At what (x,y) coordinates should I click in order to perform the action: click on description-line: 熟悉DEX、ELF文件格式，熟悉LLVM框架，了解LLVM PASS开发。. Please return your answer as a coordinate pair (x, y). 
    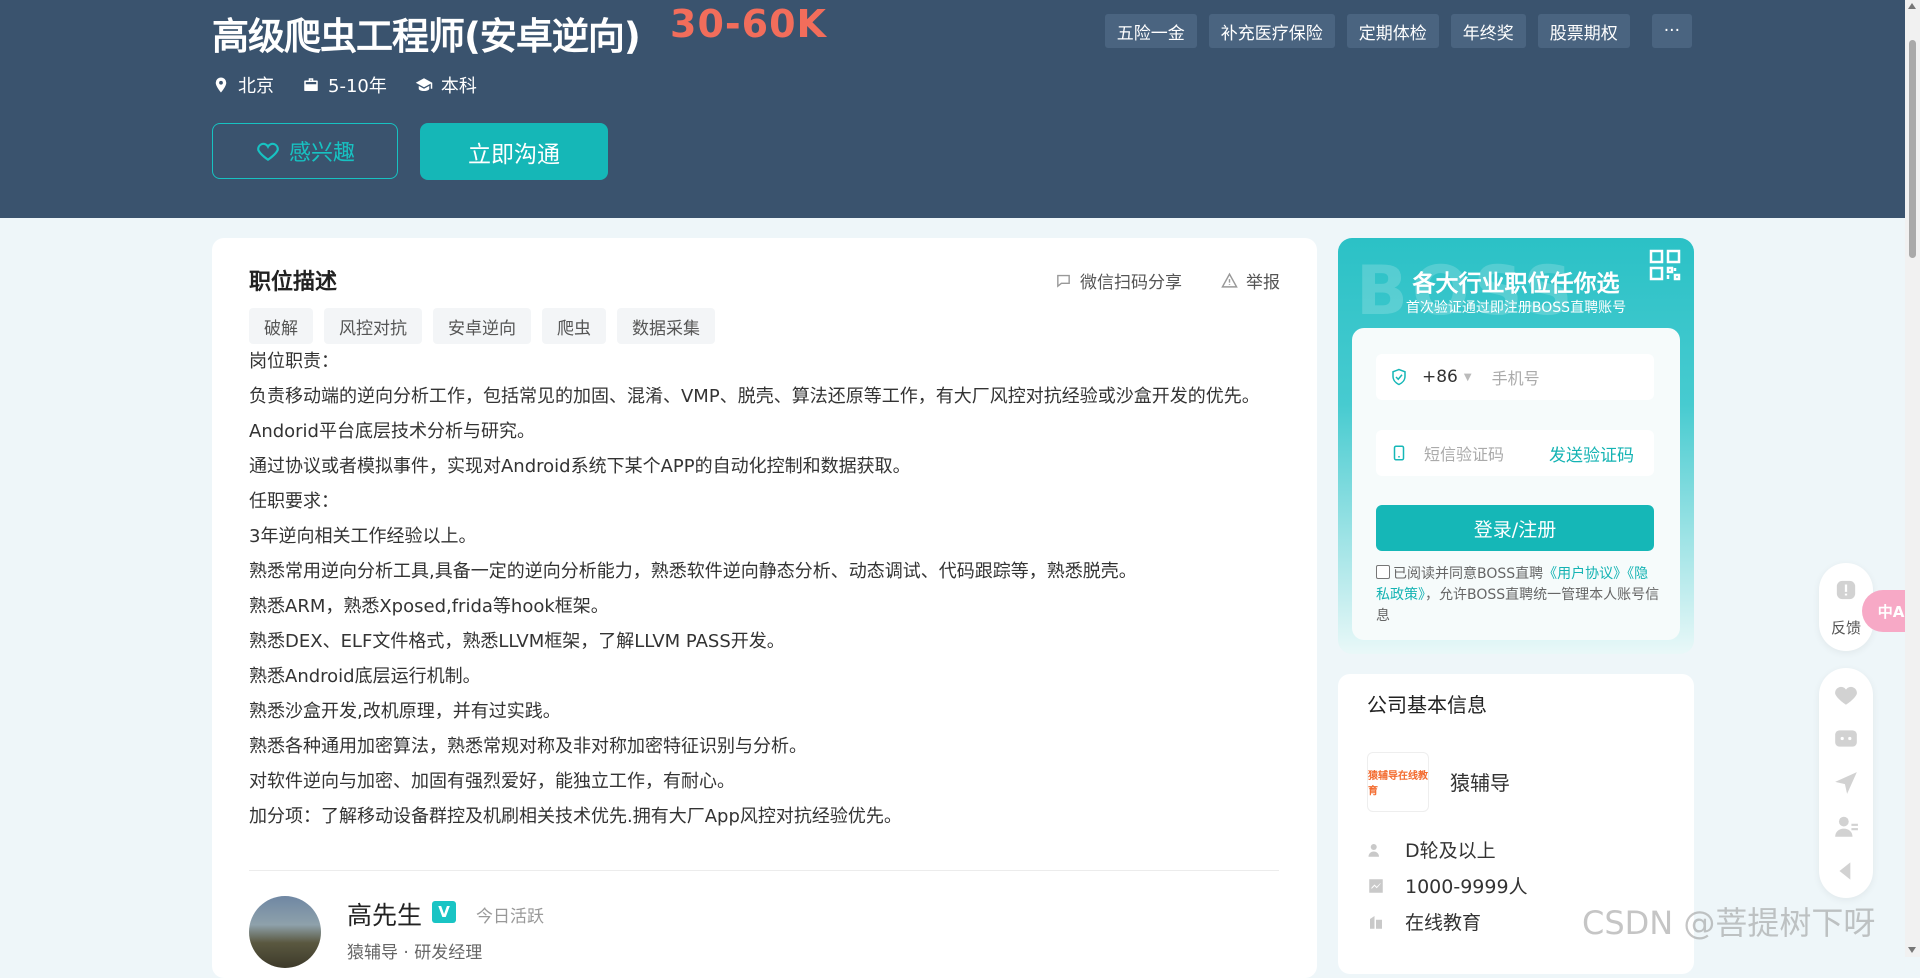
    Looking at the image, I should click on (517, 641).